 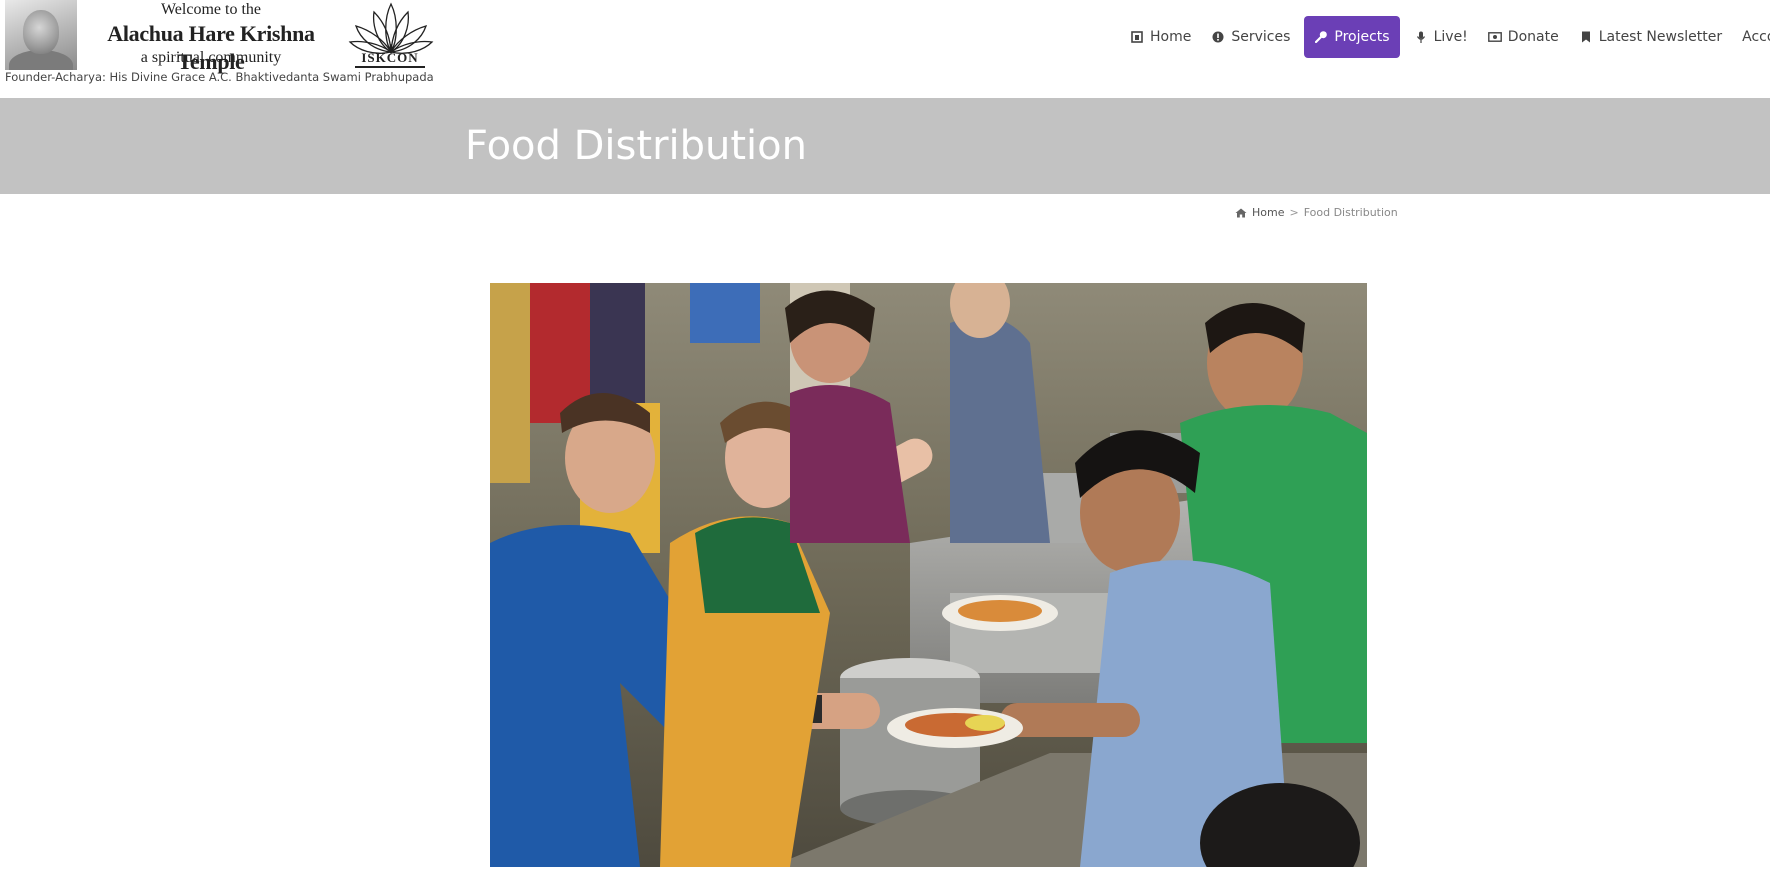 What do you see at coordinates (1268, 212) in the screenshot?
I see `breadcrumb-home-label: Home` at bounding box center [1268, 212].